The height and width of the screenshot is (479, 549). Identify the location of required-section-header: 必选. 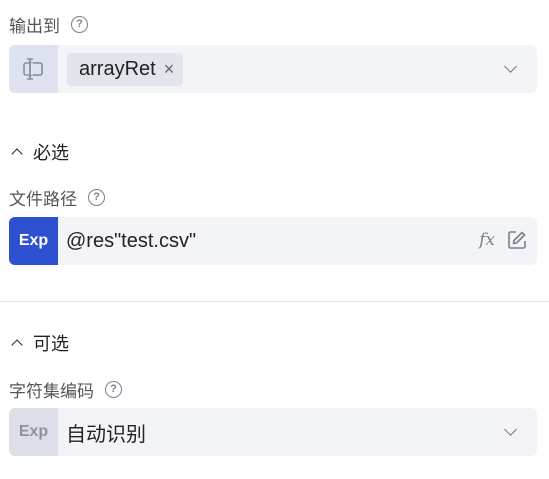
(40, 152).